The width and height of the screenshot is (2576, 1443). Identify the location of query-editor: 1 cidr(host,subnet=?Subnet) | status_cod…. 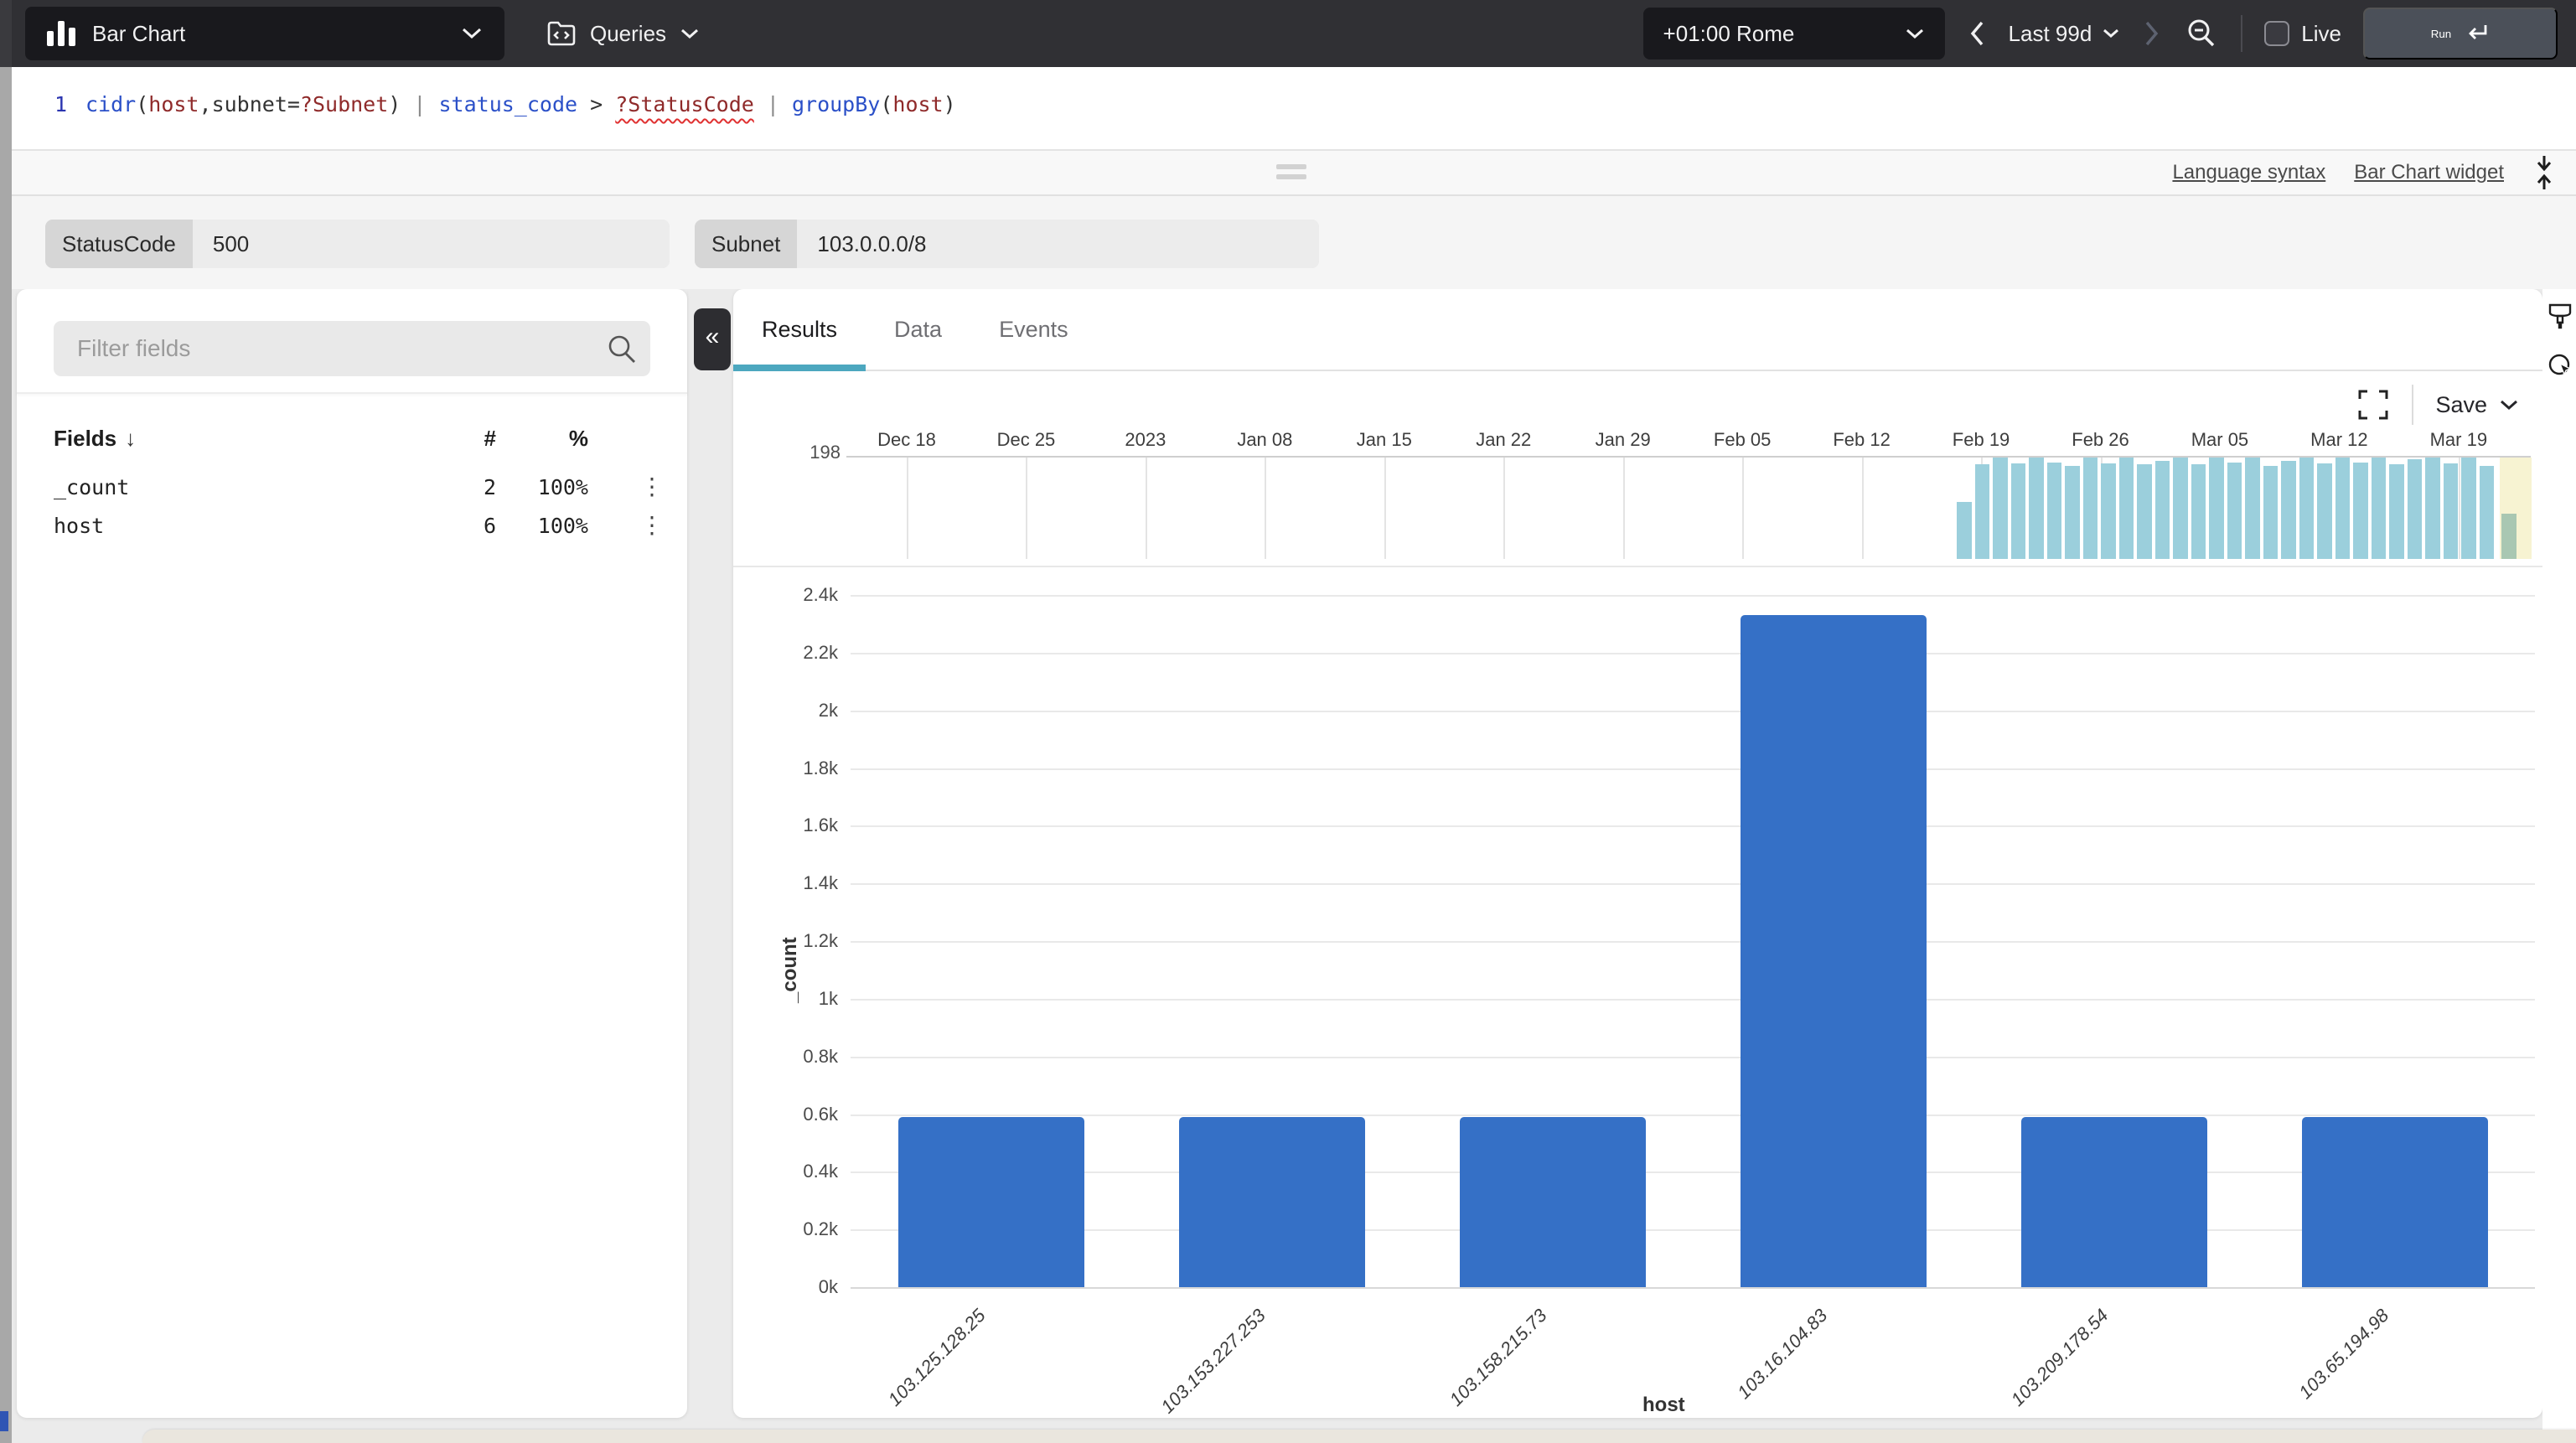
(1294, 108).